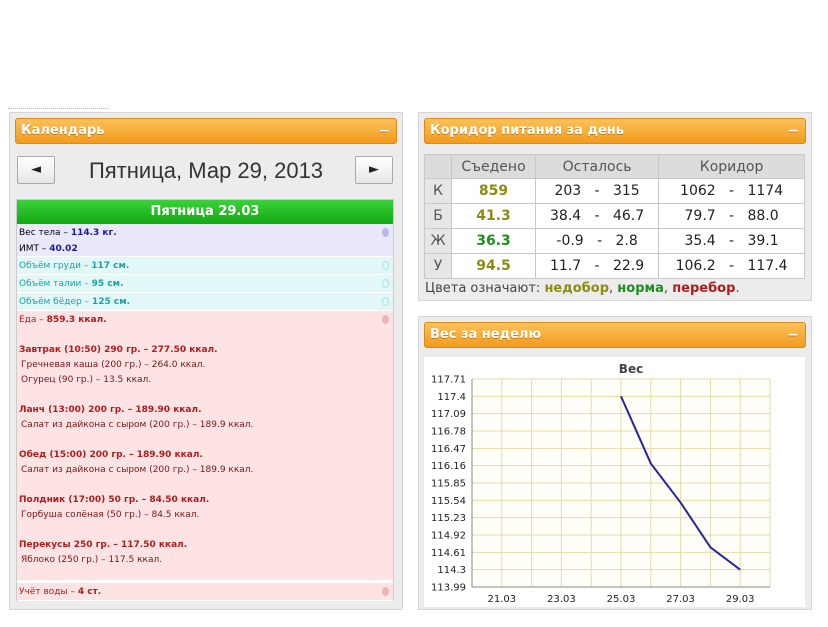 This screenshot has width=828, height=627. What do you see at coordinates (486, 334) in the screenshot?
I see `week-panel-title: Вес за неделю` at bounding box center [486, 334].